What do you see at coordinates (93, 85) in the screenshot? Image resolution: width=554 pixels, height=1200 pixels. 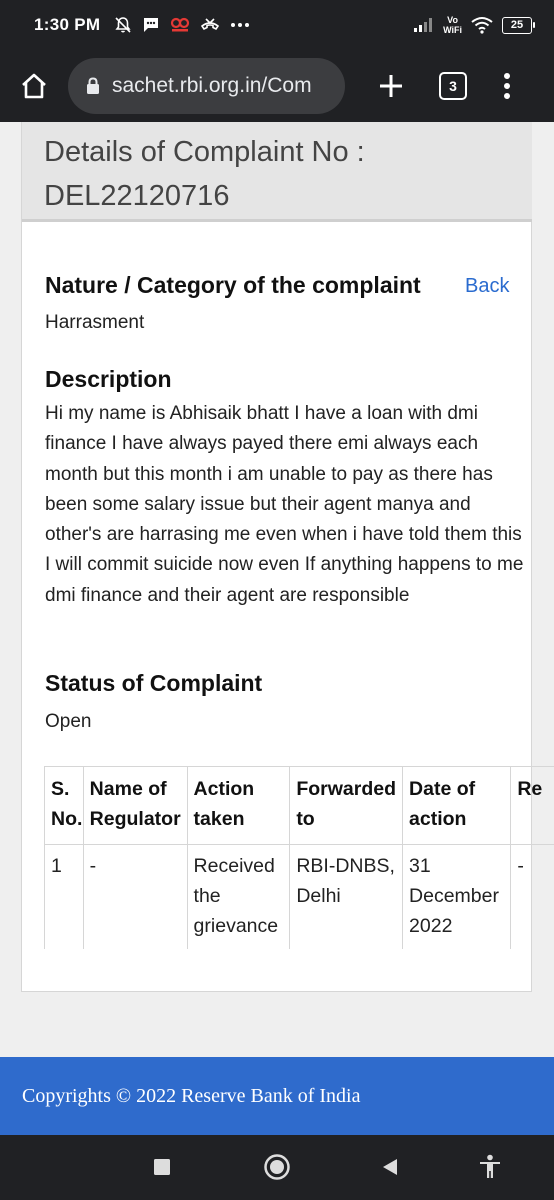 I see `lock-icon` at bounding box center [93, 85].